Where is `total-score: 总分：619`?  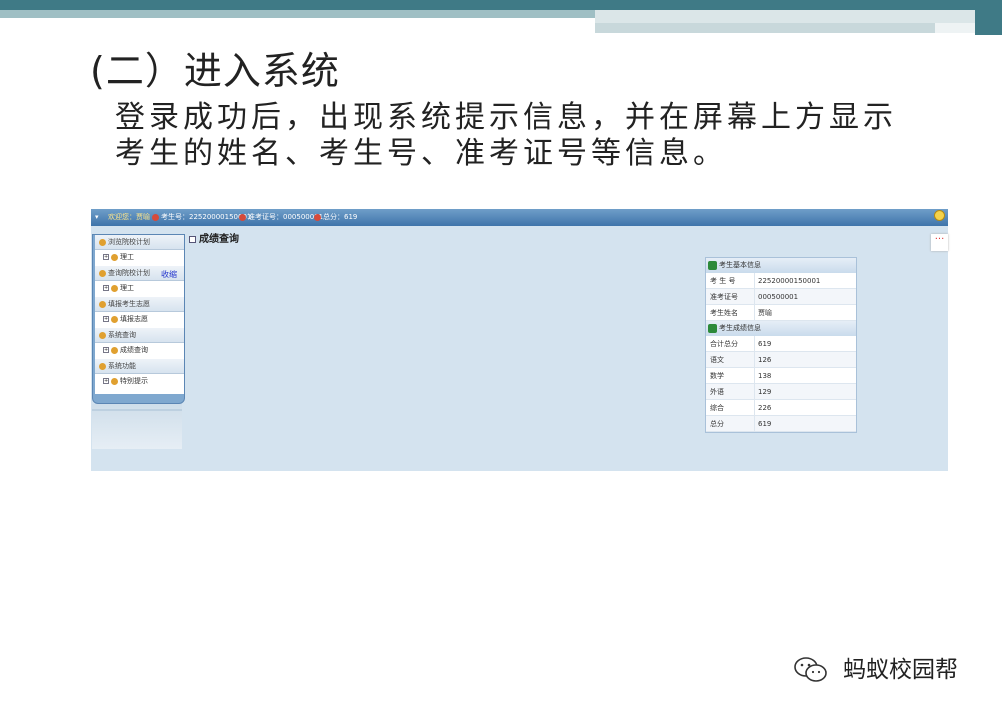 total-score: 总分：619 is located at coordinates (335, 217).